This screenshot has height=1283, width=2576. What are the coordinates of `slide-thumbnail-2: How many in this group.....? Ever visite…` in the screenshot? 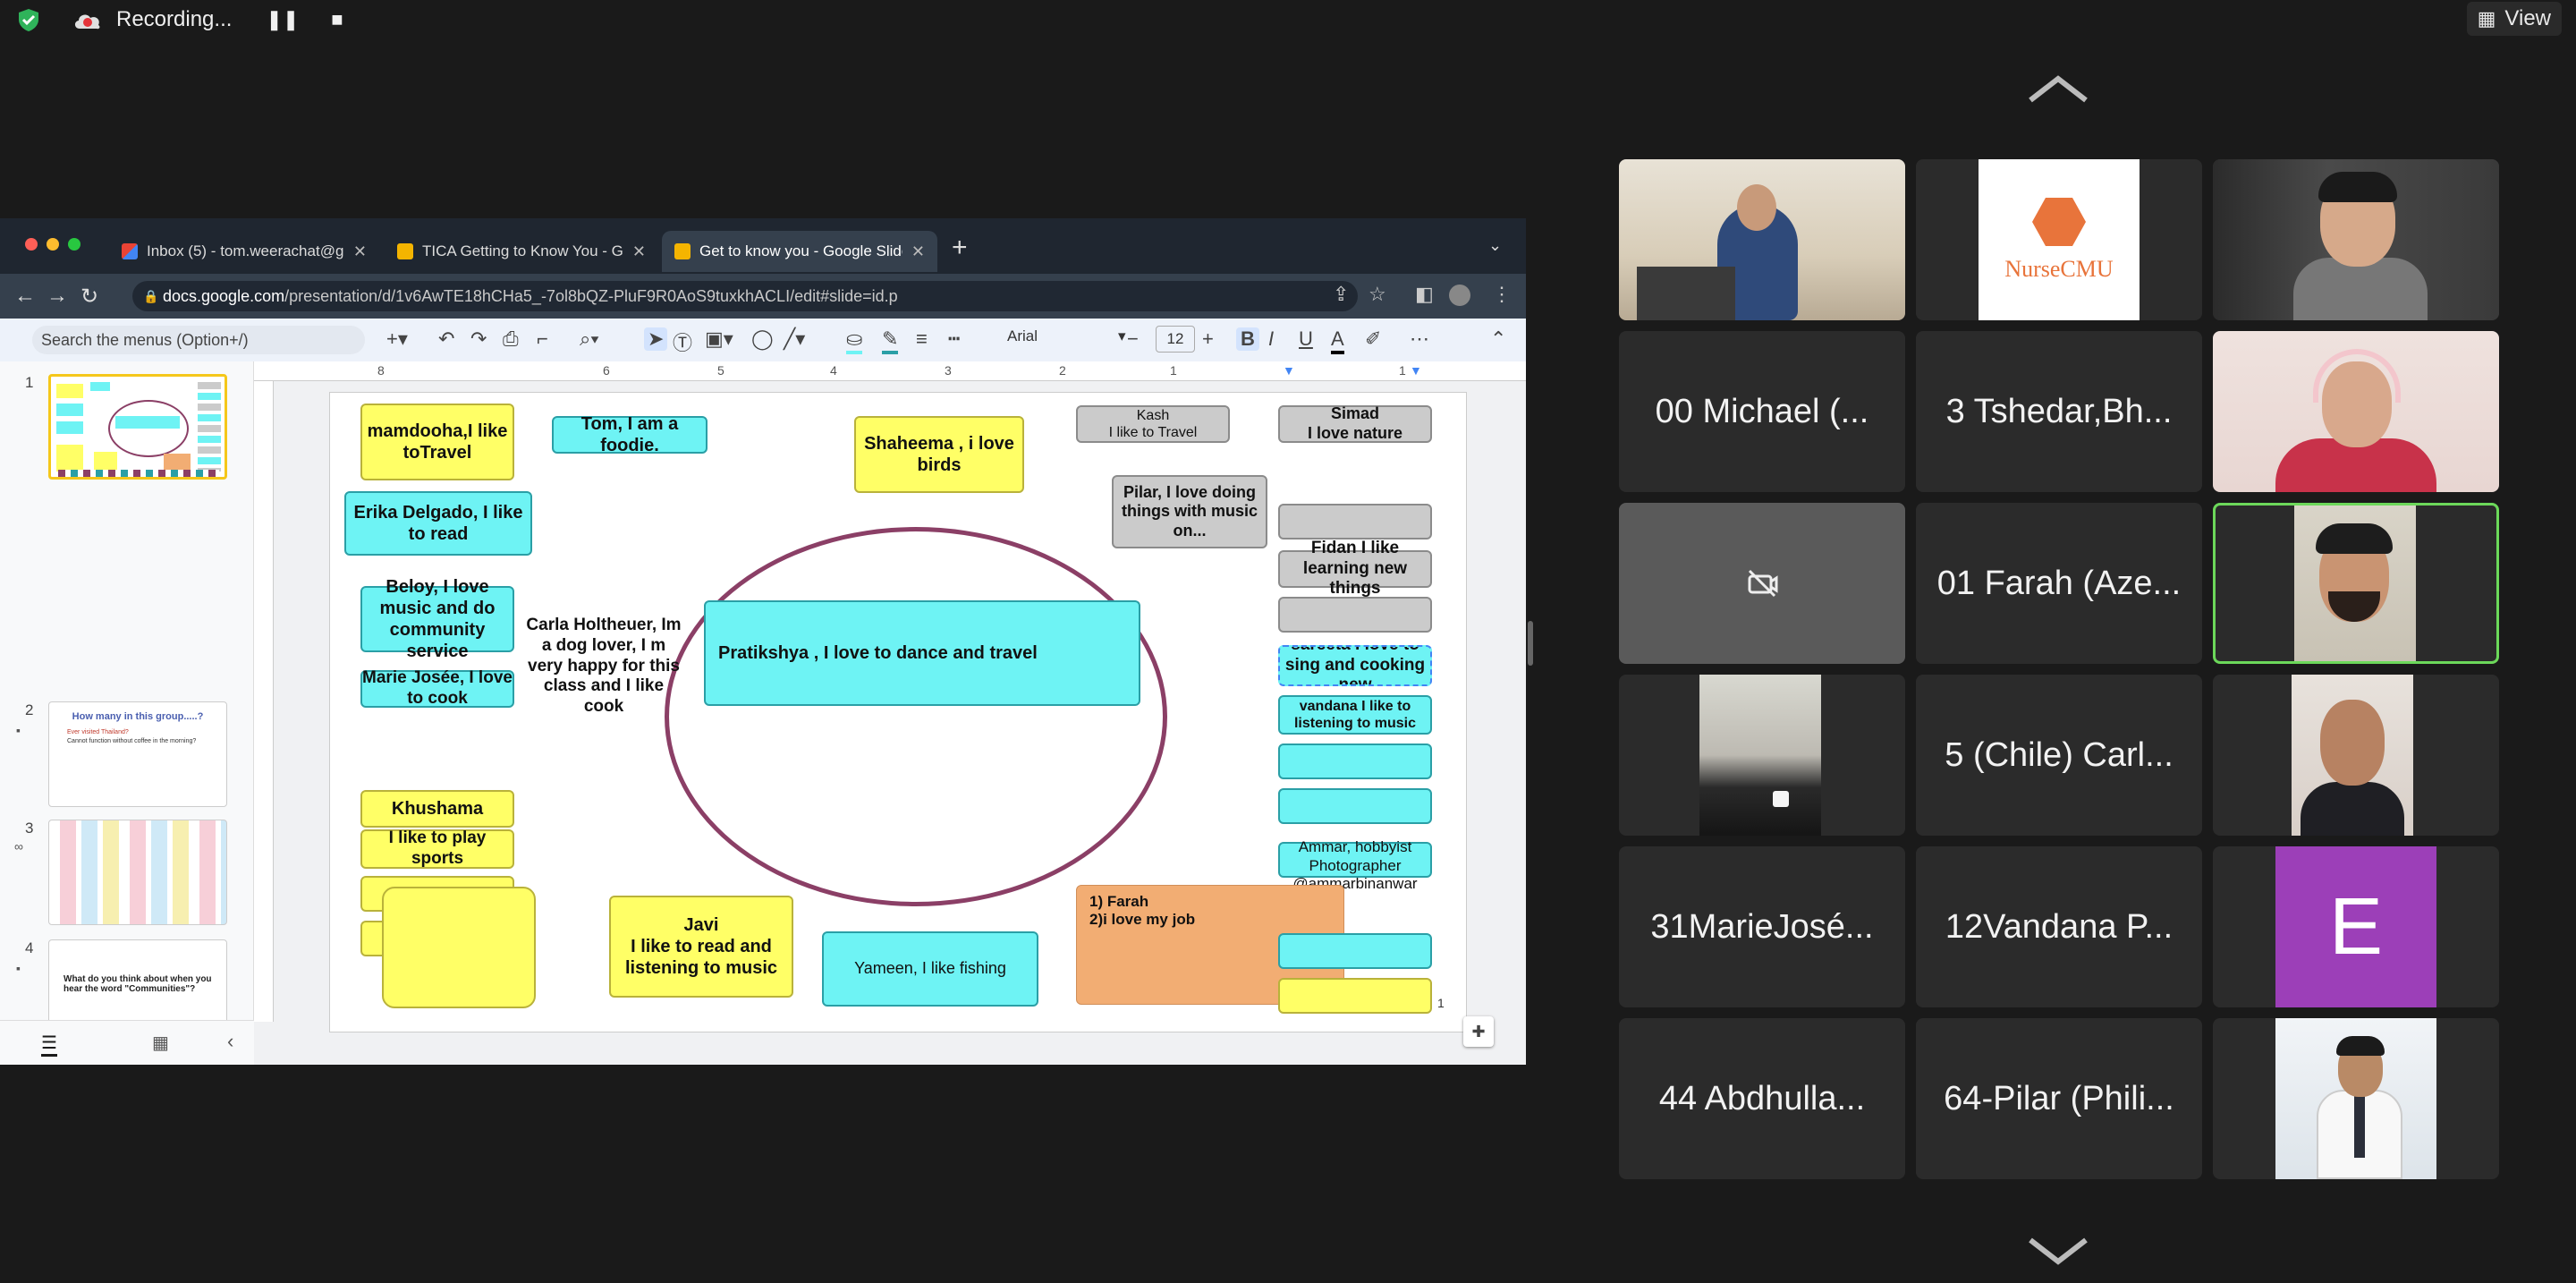 It's located at (137, 754).